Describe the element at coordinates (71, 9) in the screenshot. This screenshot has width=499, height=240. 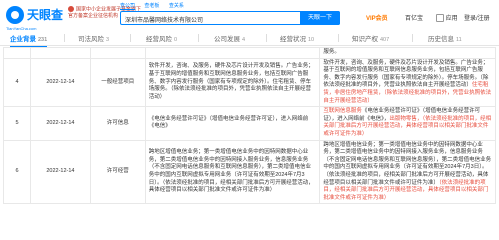
I see `seal-icon` at that location.